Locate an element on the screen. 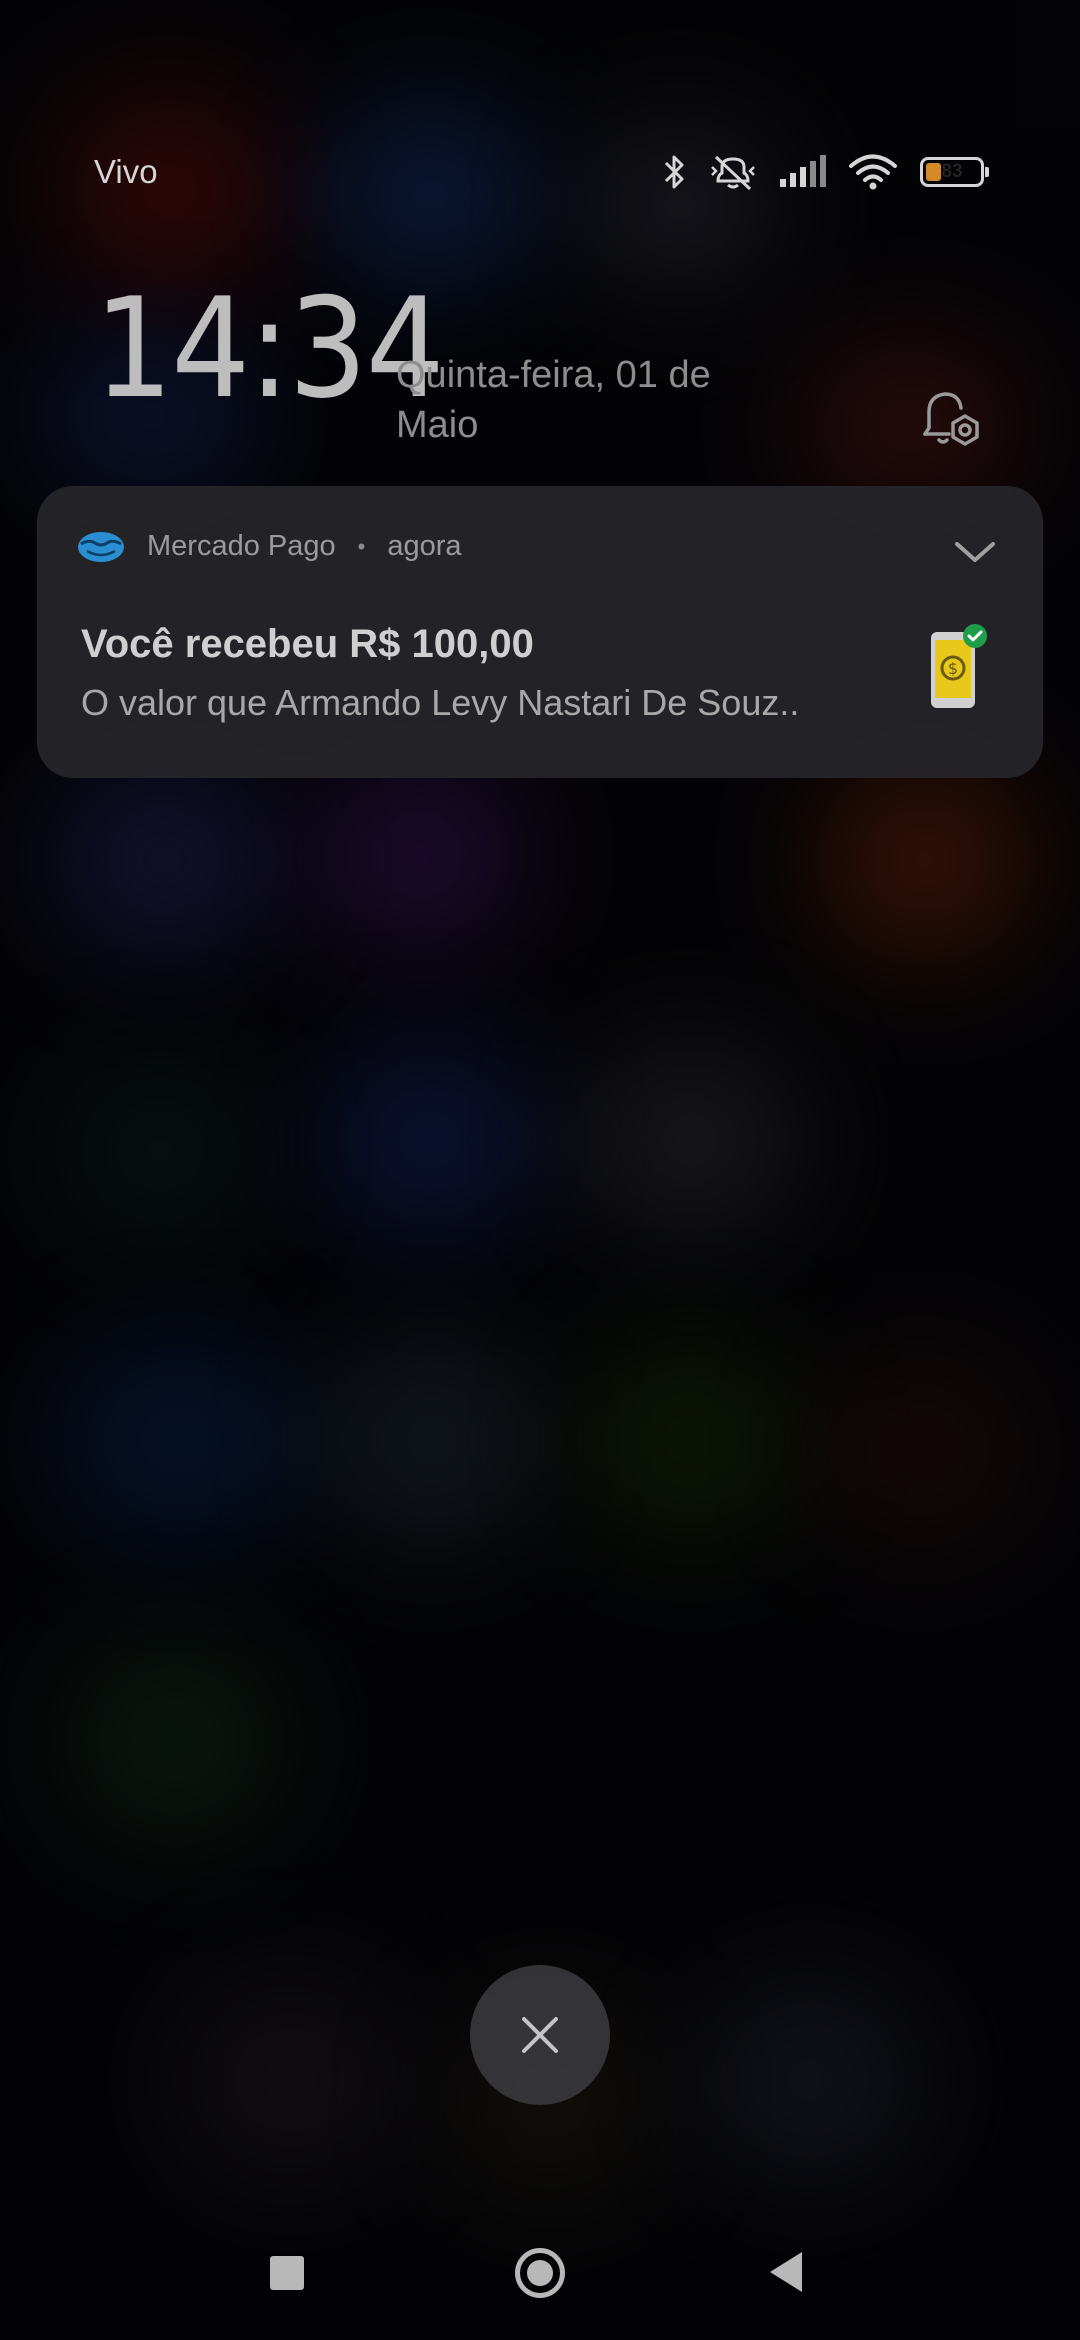 The width and height of the screenshot is (1080, 2340). status-icons: 83 is located at coordinates (825, 172).